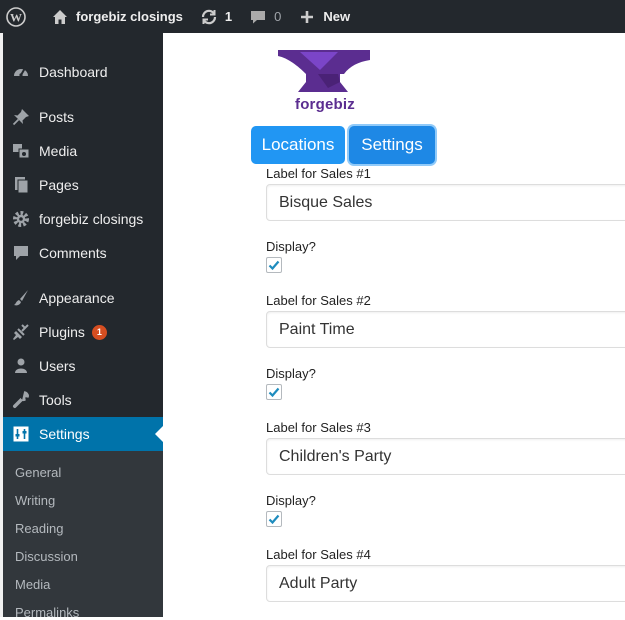 The image size is (625, 620). I want to click on sales-2-display-label: Display?, so click(291, 373).